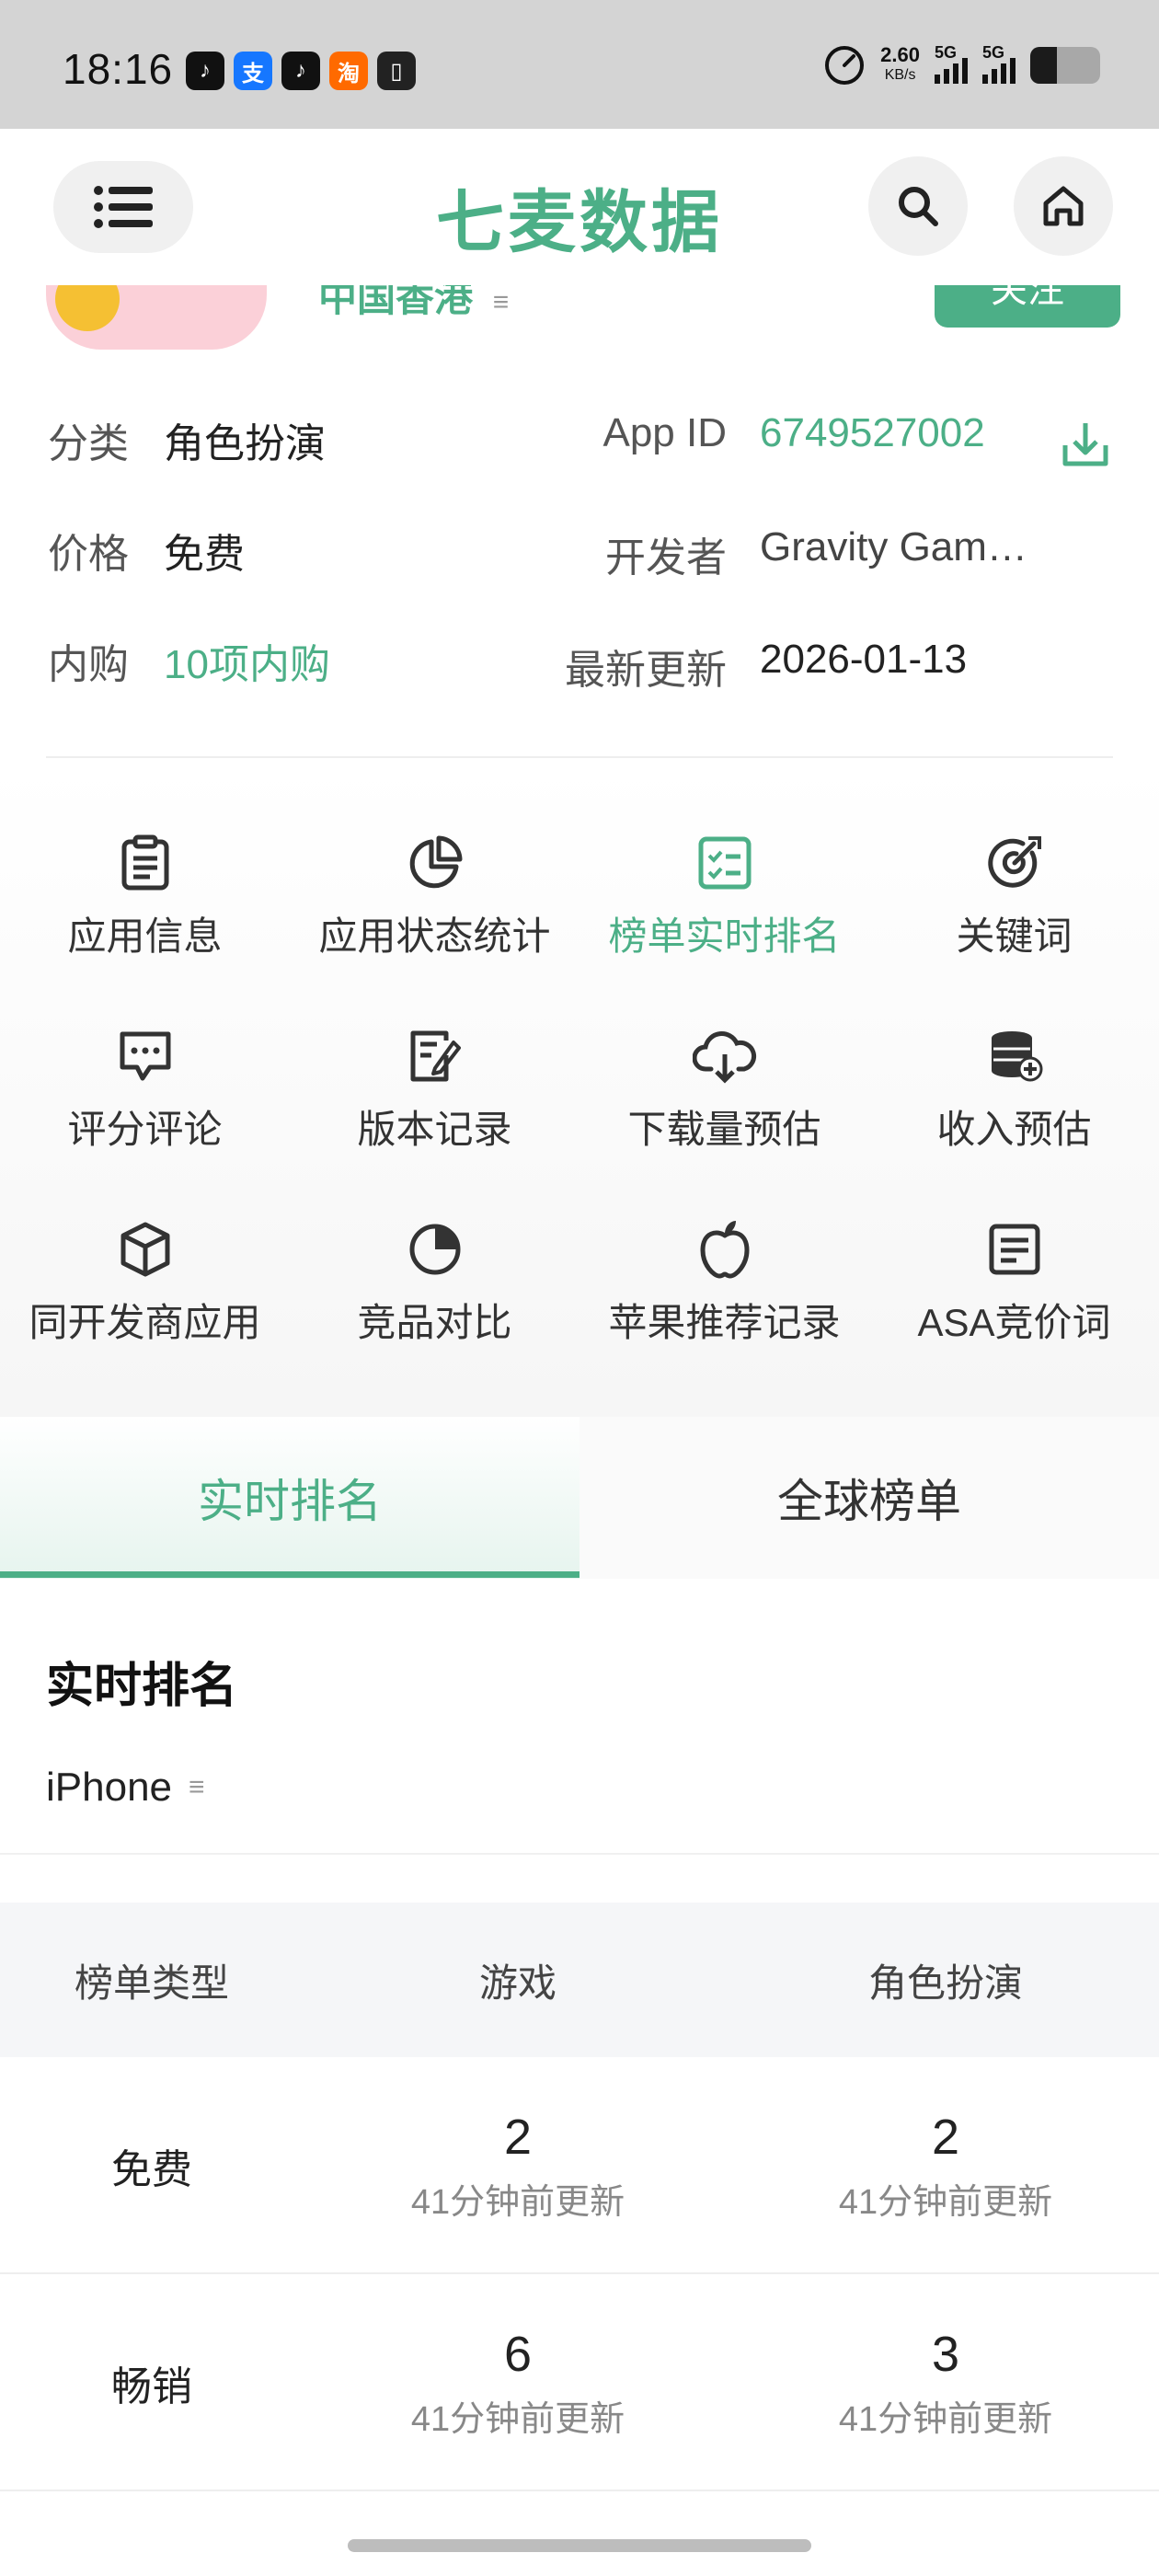  I want to click on category-label: 分类, so click(88, 443).